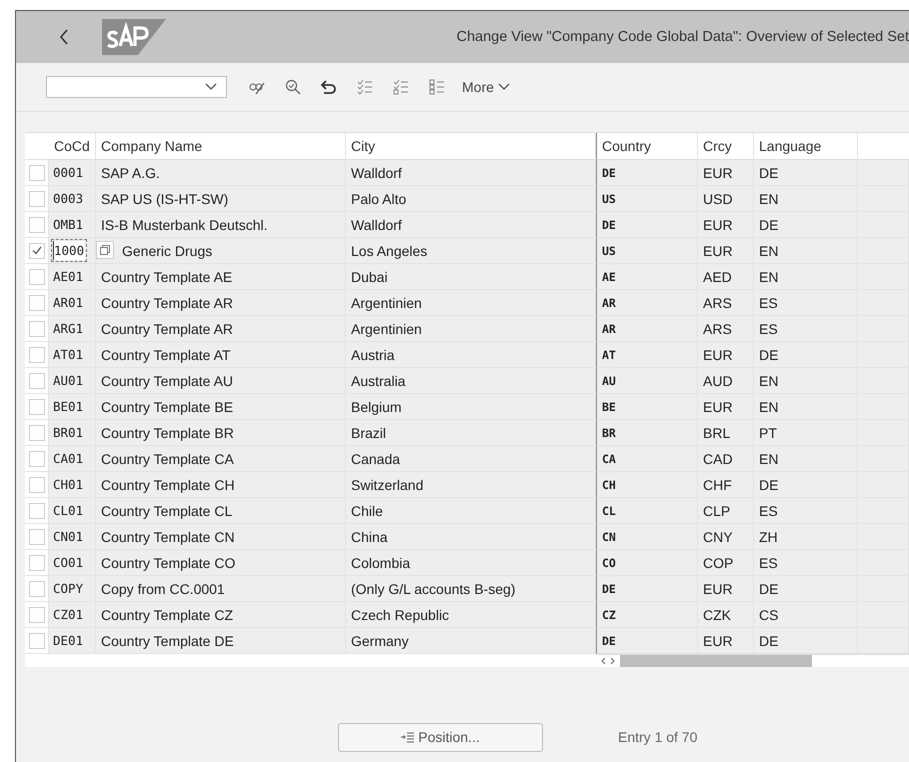 This screenshot has height=762, width=909. I want to click on table-row: CL01 Country Template CL Chile CL CLP ES, so click(467, 511).